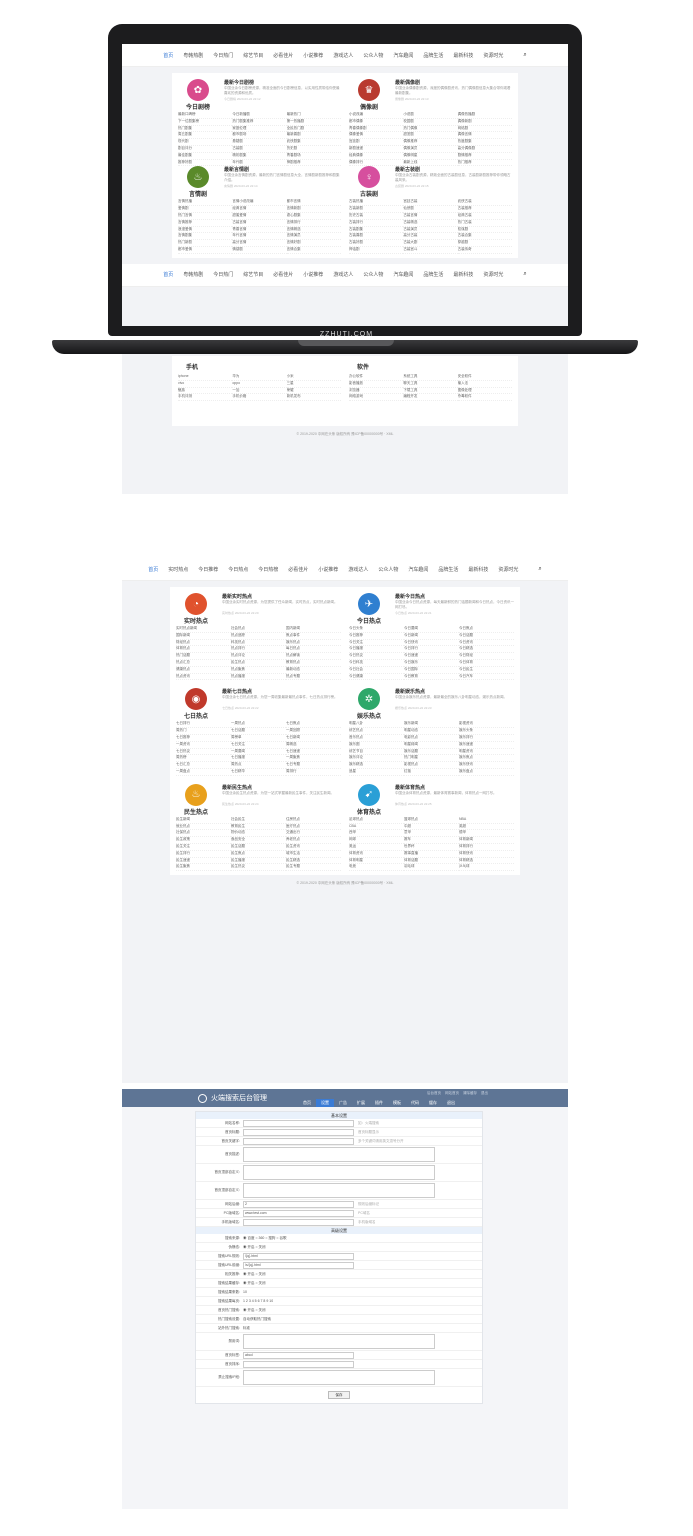 This screenshot has width=693, height=1536. I want to click on list-item-link: 今日财经, so click(486, 656).